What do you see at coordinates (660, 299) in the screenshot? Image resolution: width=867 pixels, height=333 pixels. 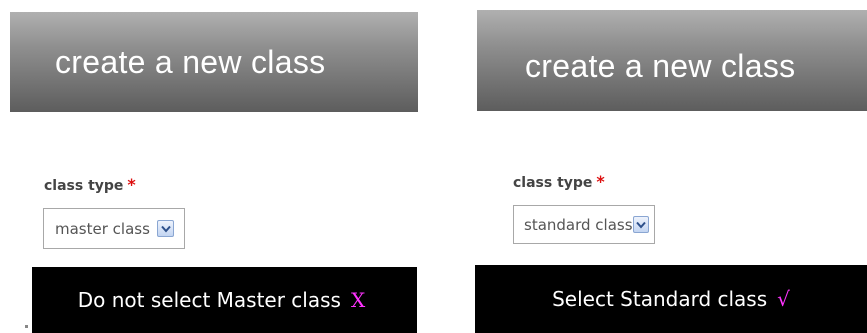 I see `caption-text: Select Standard class` at bounding box center [660, 299].